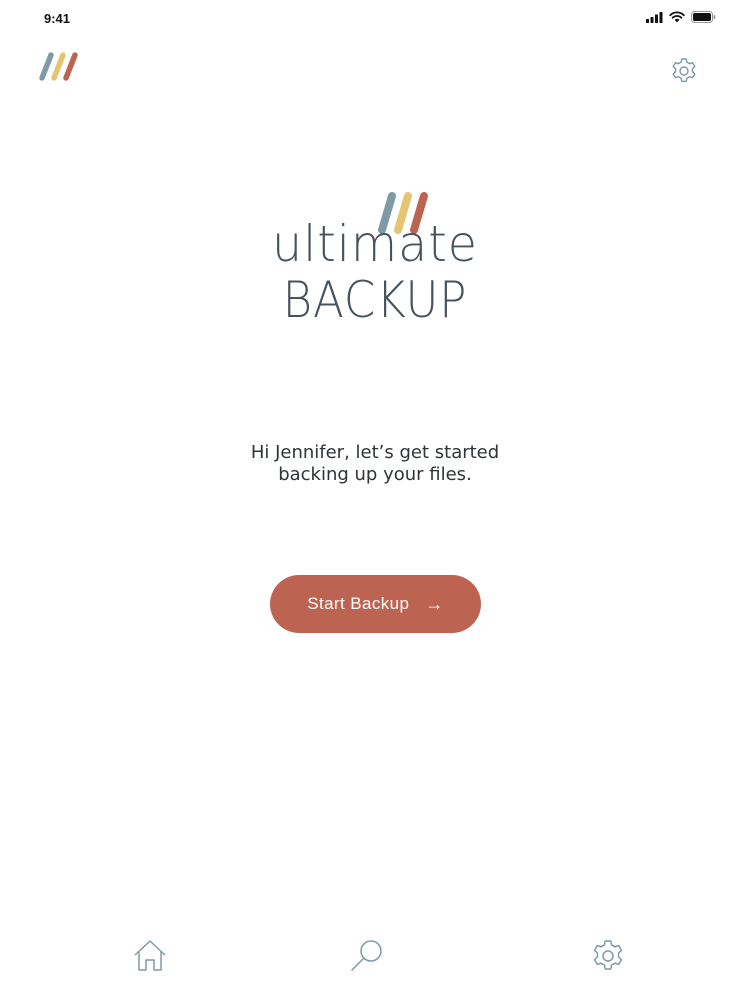 Image resolution: width=750 pixels, height=1000 pixels. What do you see at coordinates (358, 603) in the screenshot?
I see `start-backup-label: Start Backup` at bounding box center [358, 603].